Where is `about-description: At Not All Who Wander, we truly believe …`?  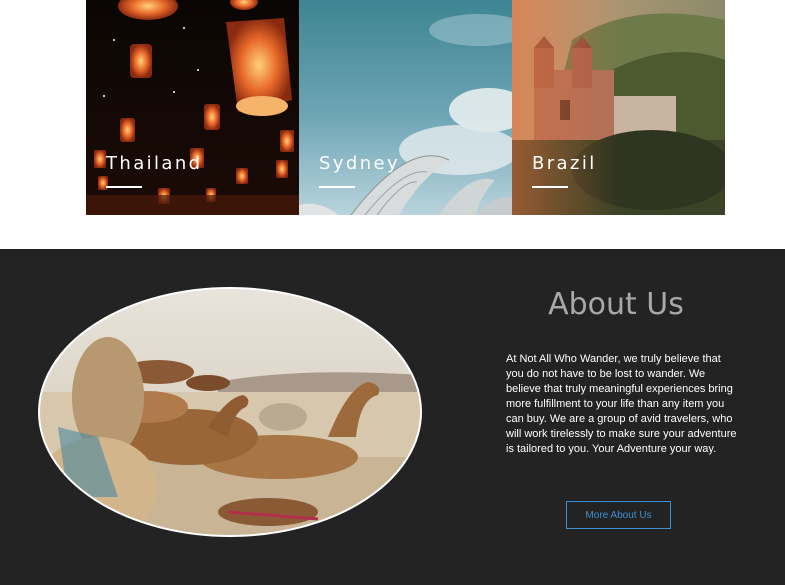 about-description: At Not All Who Wander, we truly believe … is located at coordinates (621, 404).